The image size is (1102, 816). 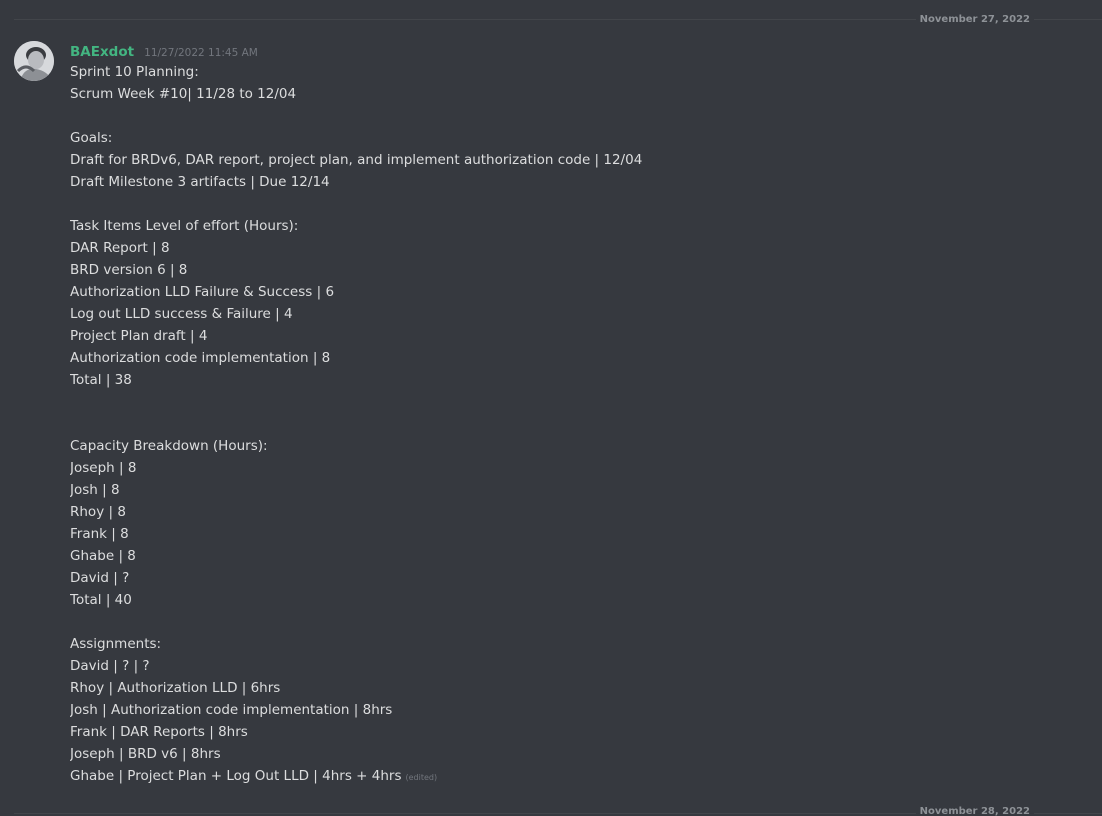 What do you see at coordinates (101, 380) in the screenshot?
I see `message-line: Total | 38` at bounding box center [101, 380].